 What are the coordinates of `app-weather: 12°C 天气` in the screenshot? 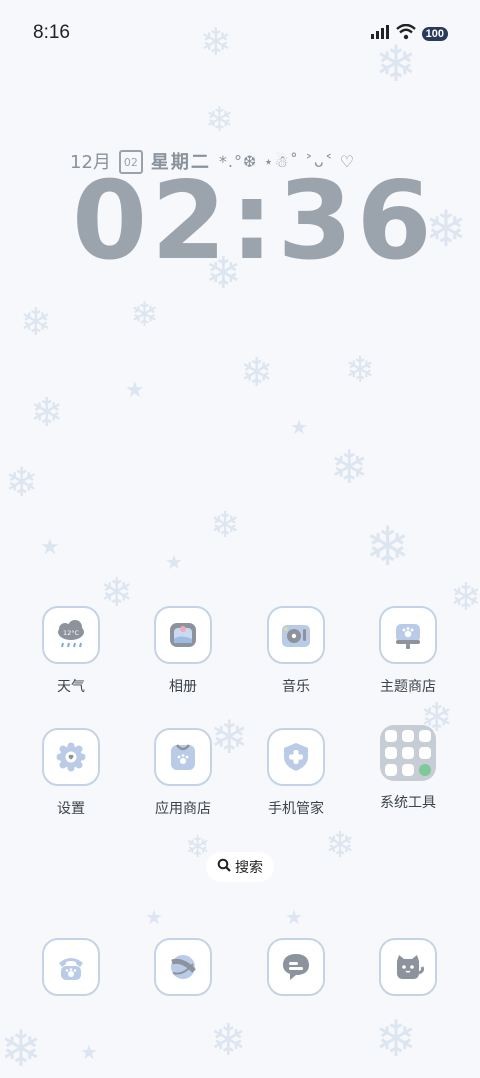 It's located at (71, 651).